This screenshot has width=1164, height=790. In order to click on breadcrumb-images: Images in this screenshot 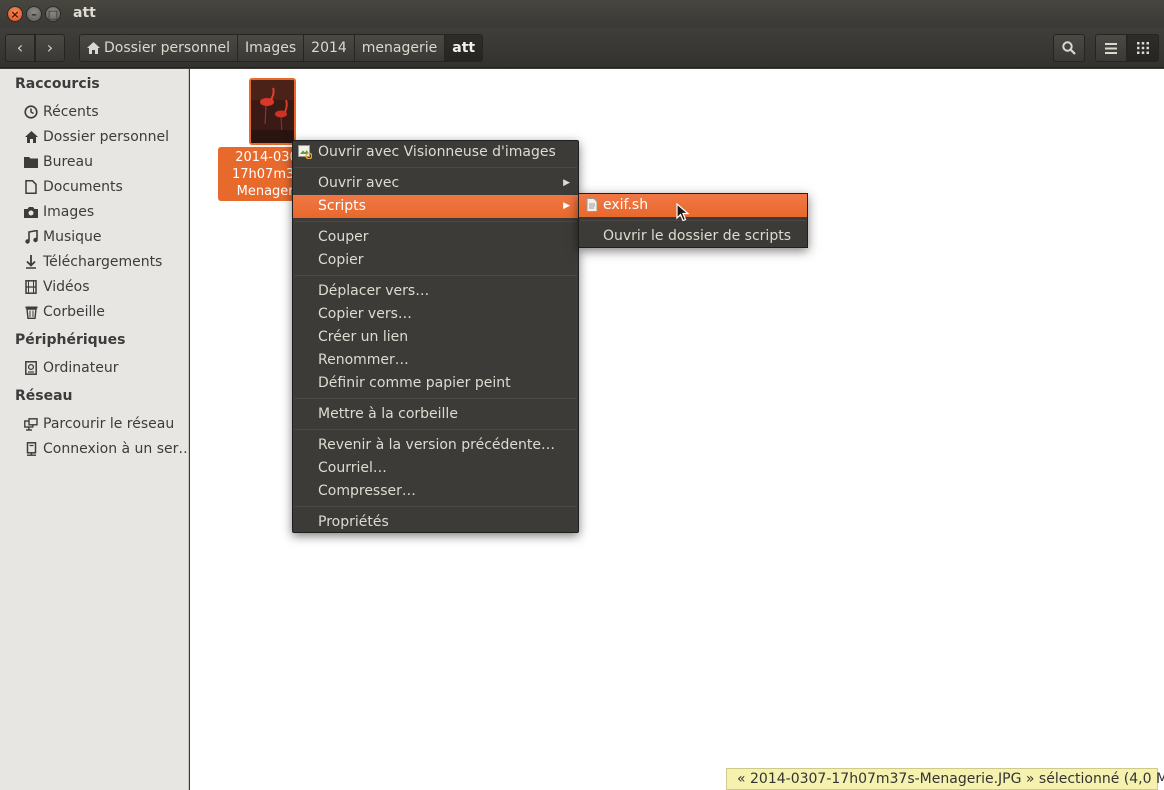, I will do `click(271, 48)`.